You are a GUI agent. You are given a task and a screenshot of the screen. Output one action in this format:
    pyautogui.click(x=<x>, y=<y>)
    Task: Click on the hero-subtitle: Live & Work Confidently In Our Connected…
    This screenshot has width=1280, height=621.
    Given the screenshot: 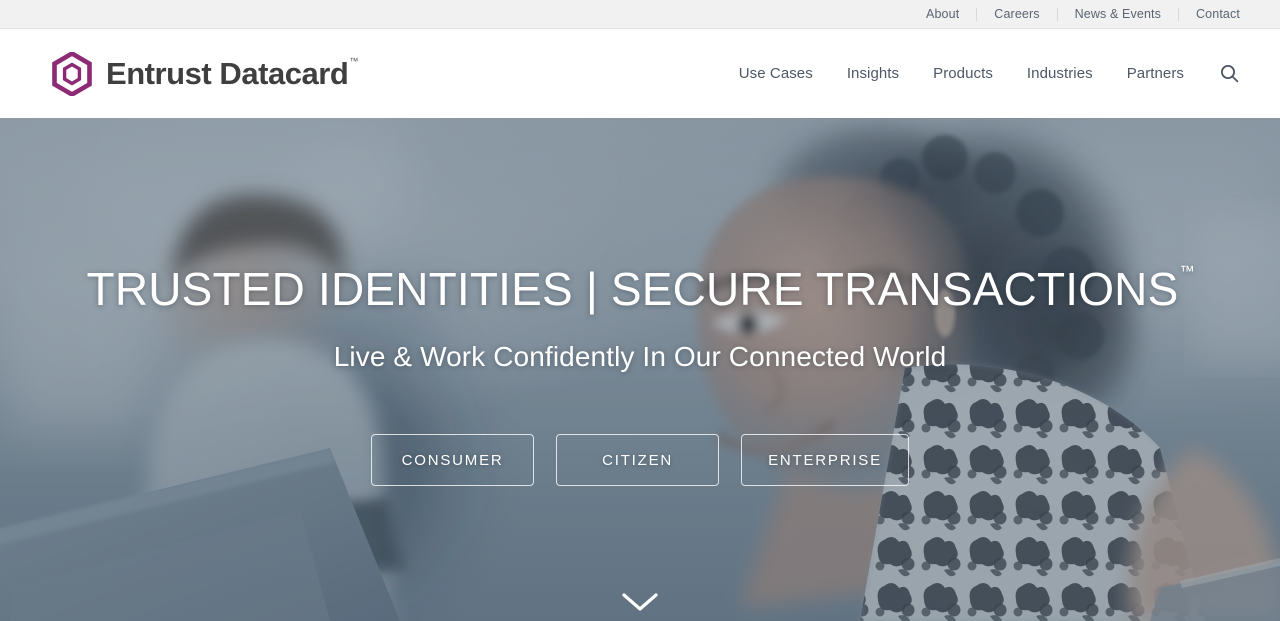 What is the action you would take?
    pyautogui.click(x=640, y=356)
    